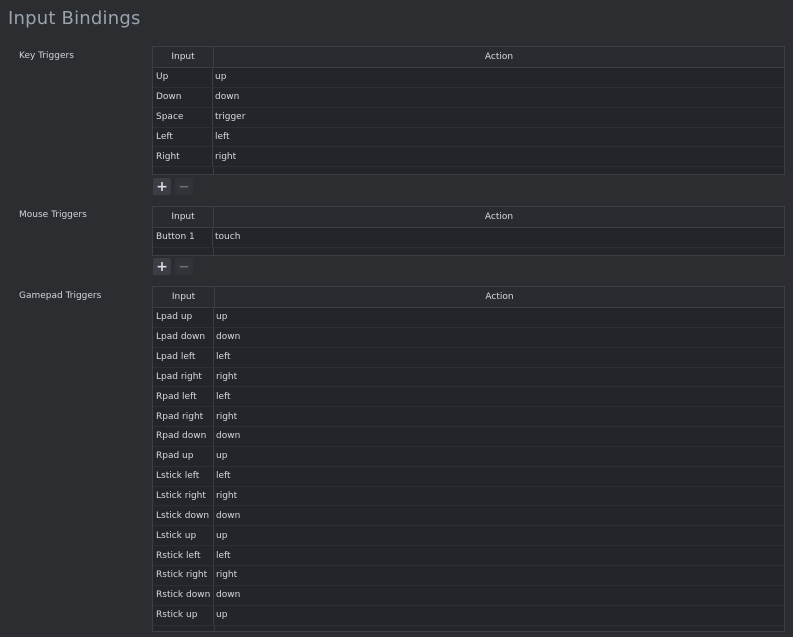 This screenshot has width=793, height=637. I want to click on table-row: Lstick down down, so click(468, 516).